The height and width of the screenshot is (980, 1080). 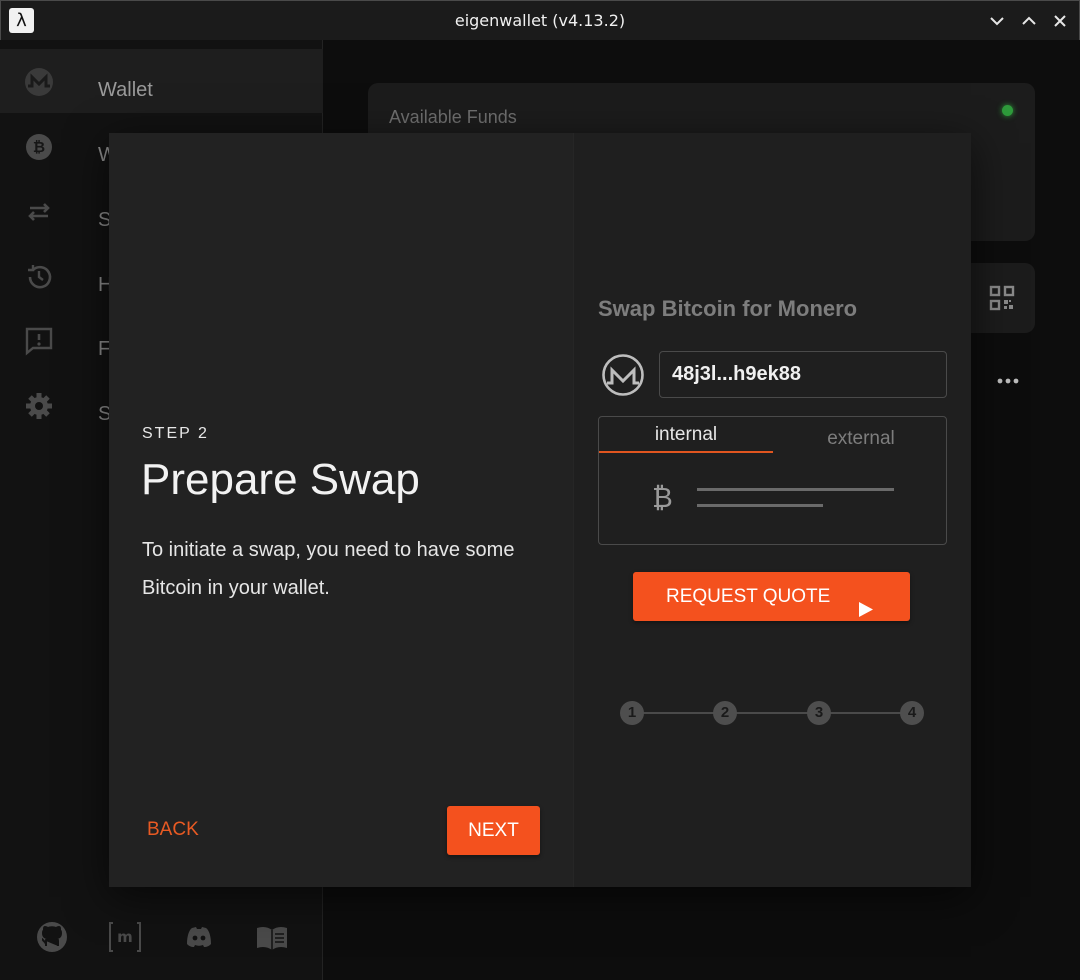 I want to click on sidebar-item-wallet: Wallet, so click(x=161, y=81).